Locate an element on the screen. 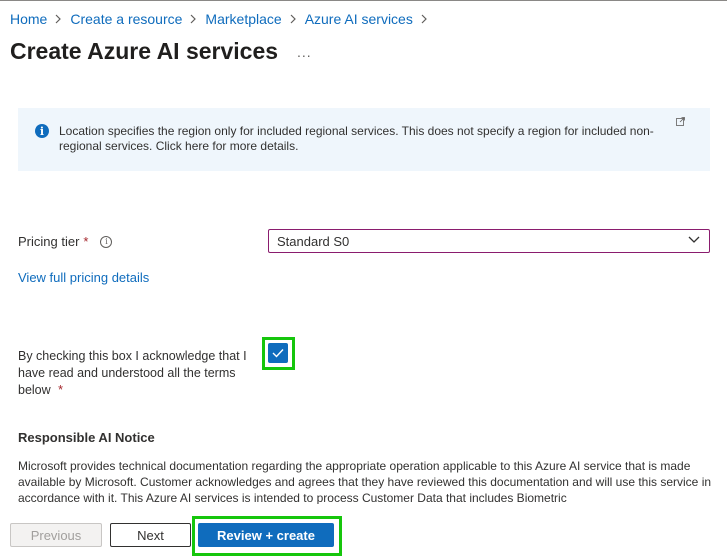 Image resolution: width=727 pixels, height=558 pixels. external-link-icon is located at coordinates (680, 121).